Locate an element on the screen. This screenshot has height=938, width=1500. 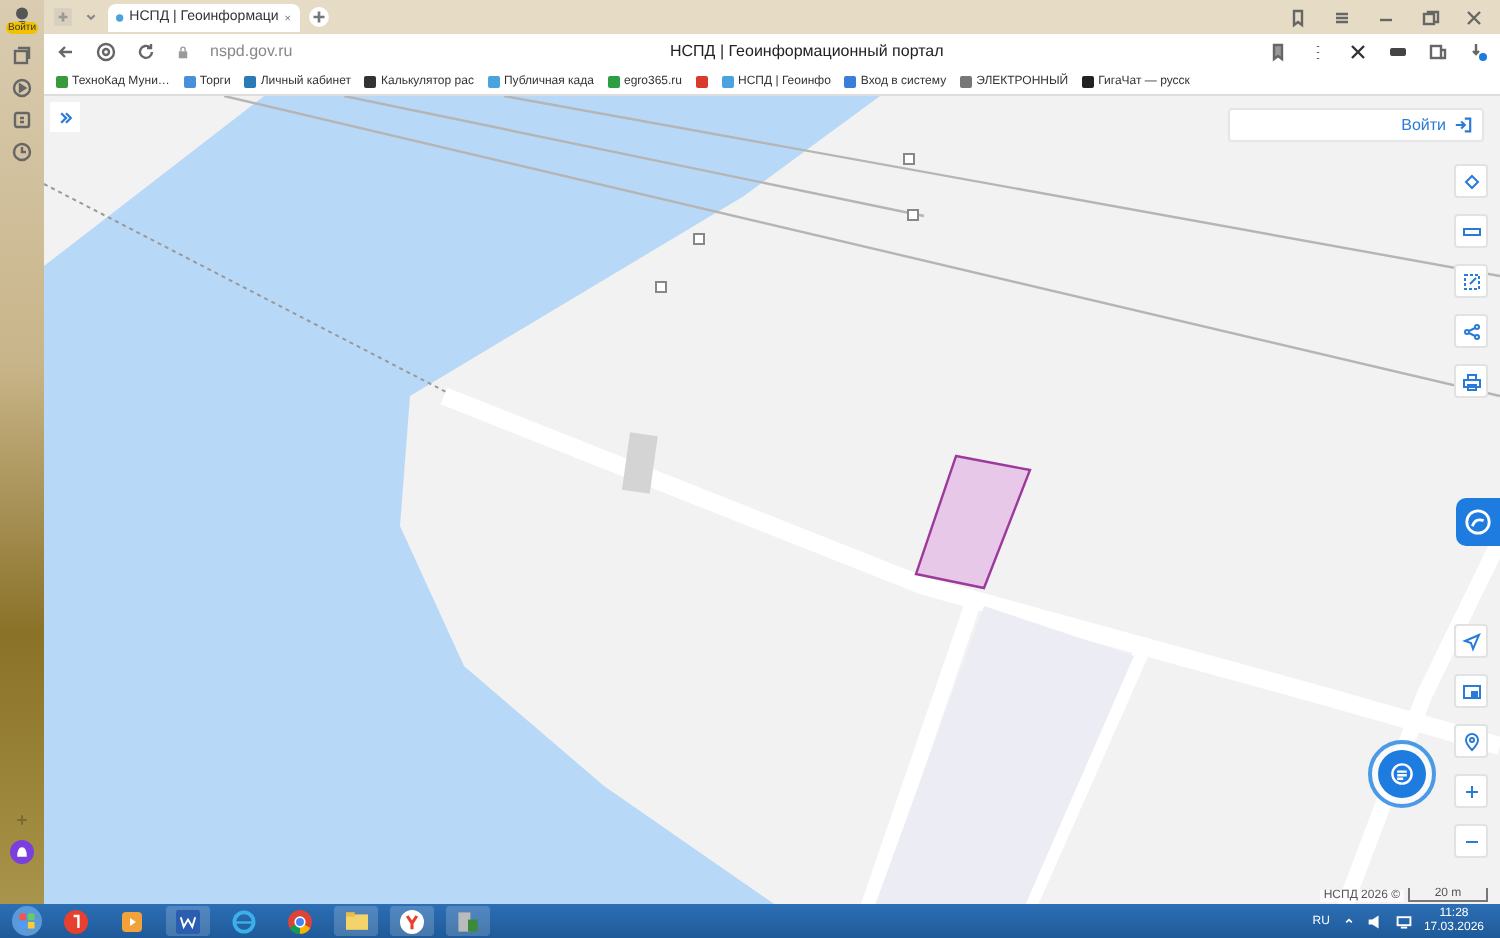
chat-button is located at coordinates (1402, 774).